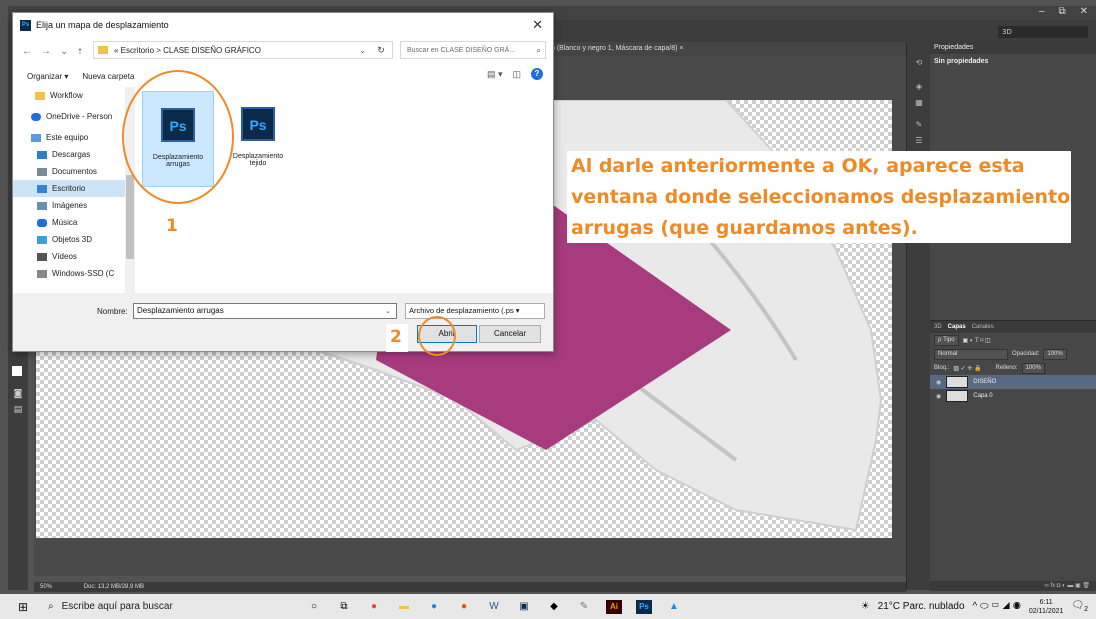  Describe the element at coordinates (18, 394) in the screenshot. I see `quick-mask-icon: ◙` at that location.